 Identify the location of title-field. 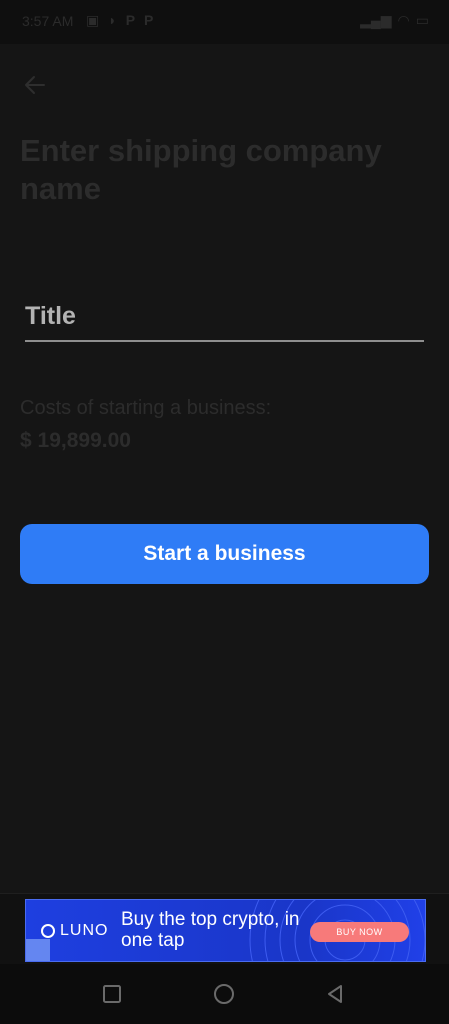
(224, 319).